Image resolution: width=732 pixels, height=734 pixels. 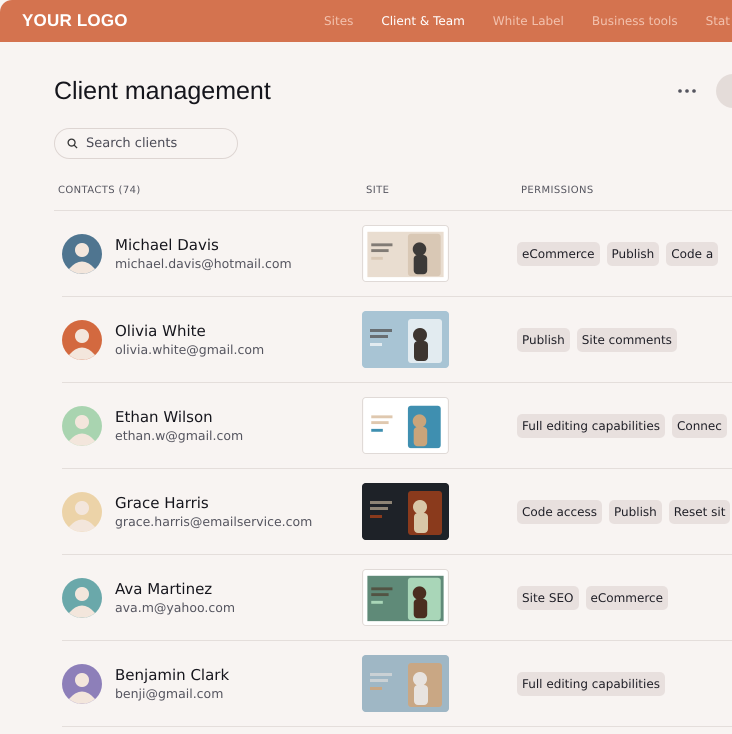 What do you see at coordinates (699, 426) in the screenshot?
I see `permission-tag: Connec` at bounding box center [699, 426].